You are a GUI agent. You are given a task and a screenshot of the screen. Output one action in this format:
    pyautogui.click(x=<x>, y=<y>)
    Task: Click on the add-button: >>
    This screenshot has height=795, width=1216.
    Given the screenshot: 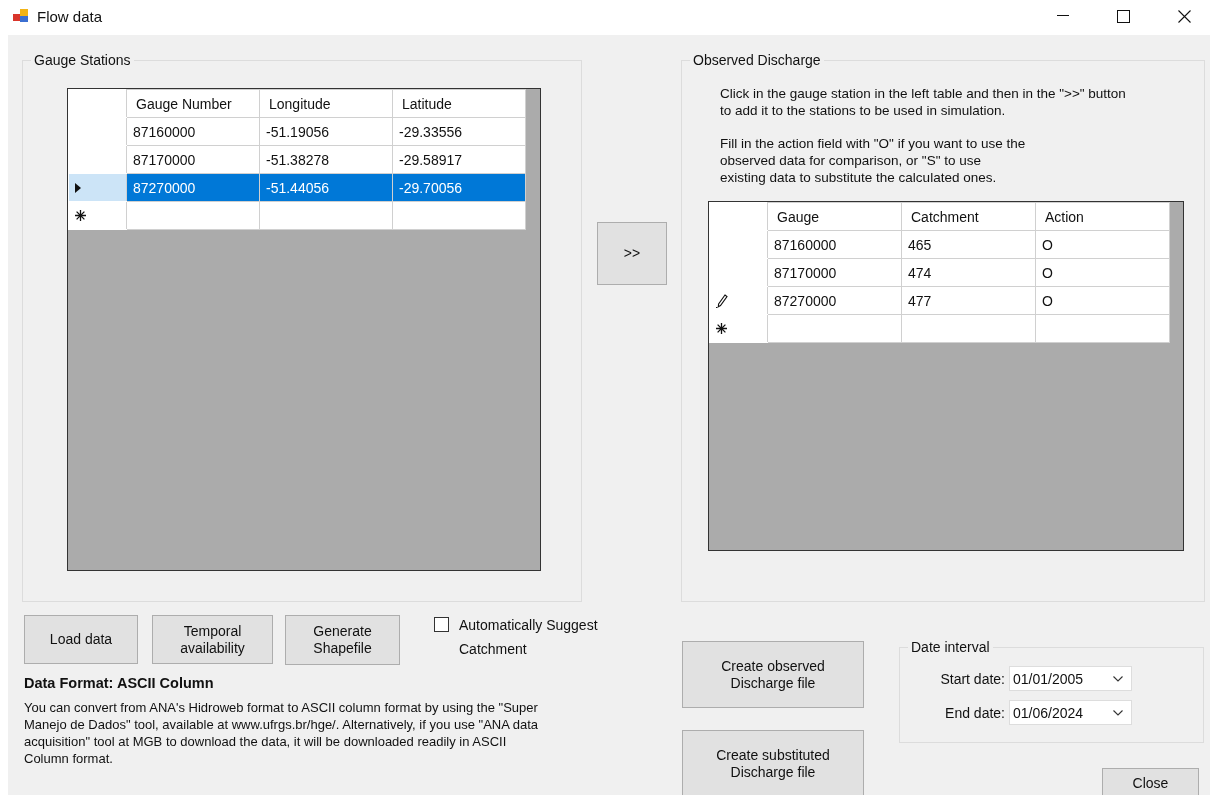 What is the action you would take?
    pyautogui.click(x=632, y=253)
    